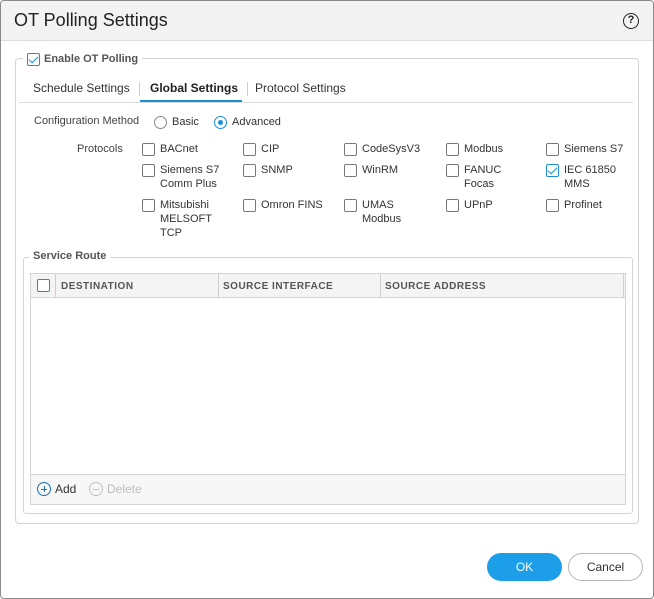  I want to click on help-icon: ?, so click(631, 21).